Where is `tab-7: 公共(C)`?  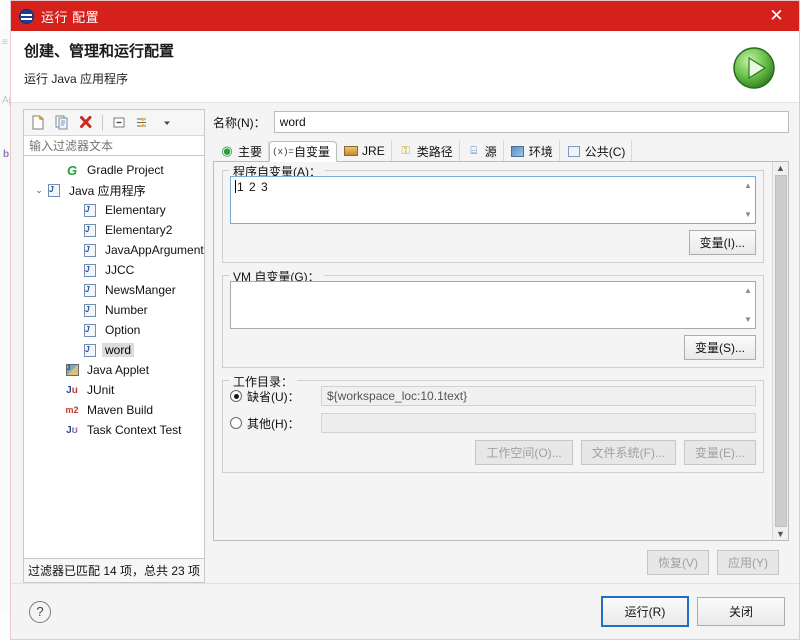
tab-7: 公共(C) is located at coordinates (596, 150).